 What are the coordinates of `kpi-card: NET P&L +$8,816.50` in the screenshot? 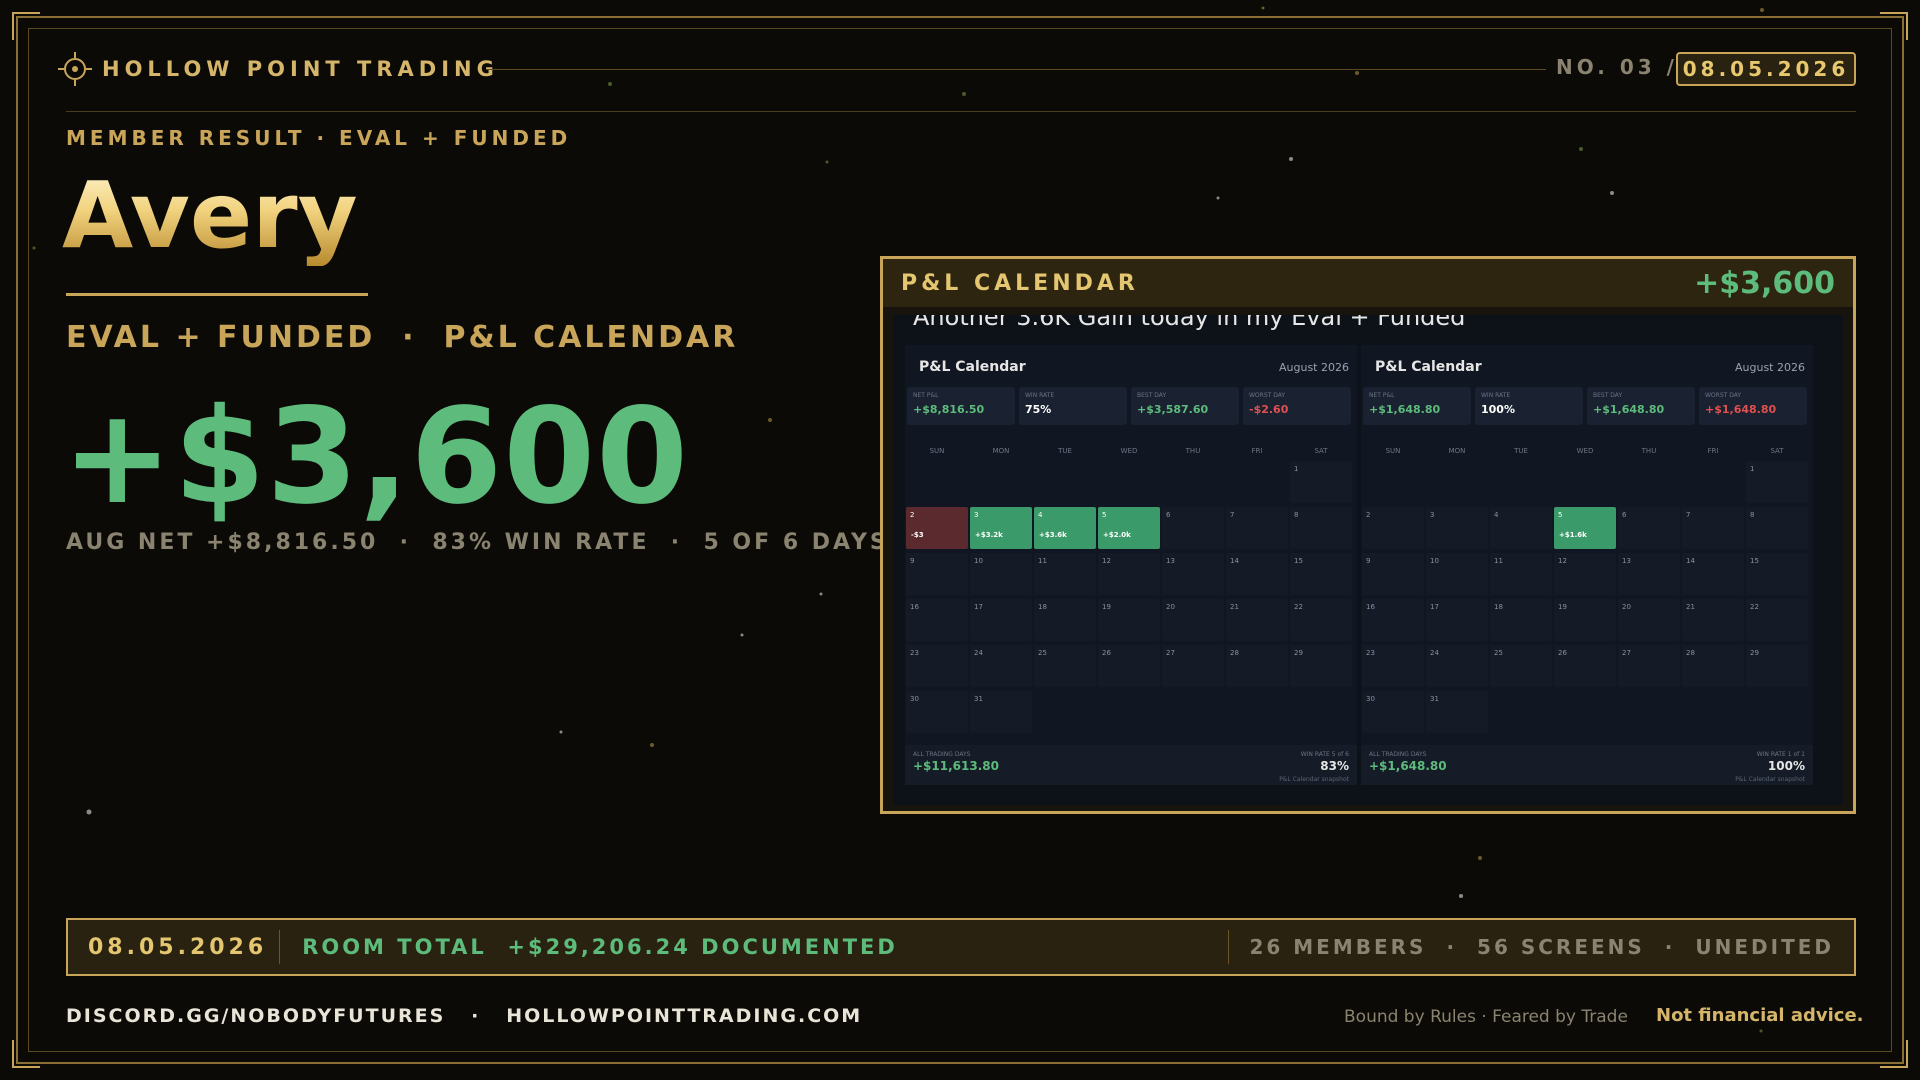 It's located at (961, 406).